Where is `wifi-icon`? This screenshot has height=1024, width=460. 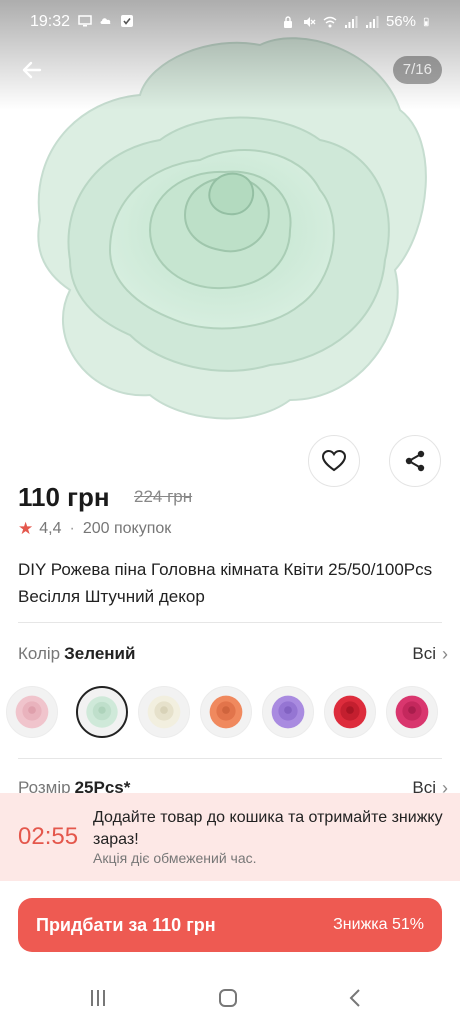
wifi-icon is located at coordinates (330, 21).